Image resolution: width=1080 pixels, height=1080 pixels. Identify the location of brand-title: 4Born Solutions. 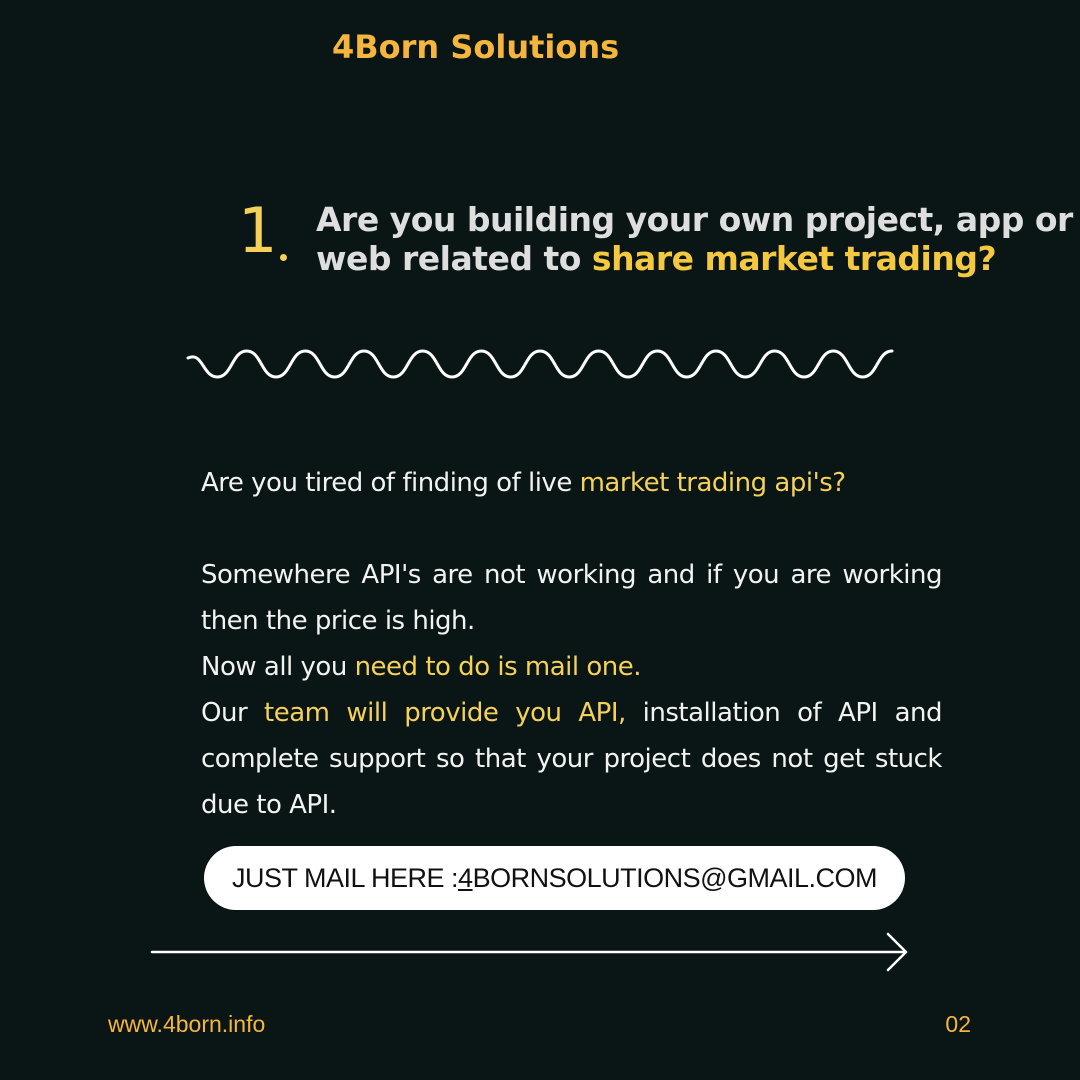
(476, 47).